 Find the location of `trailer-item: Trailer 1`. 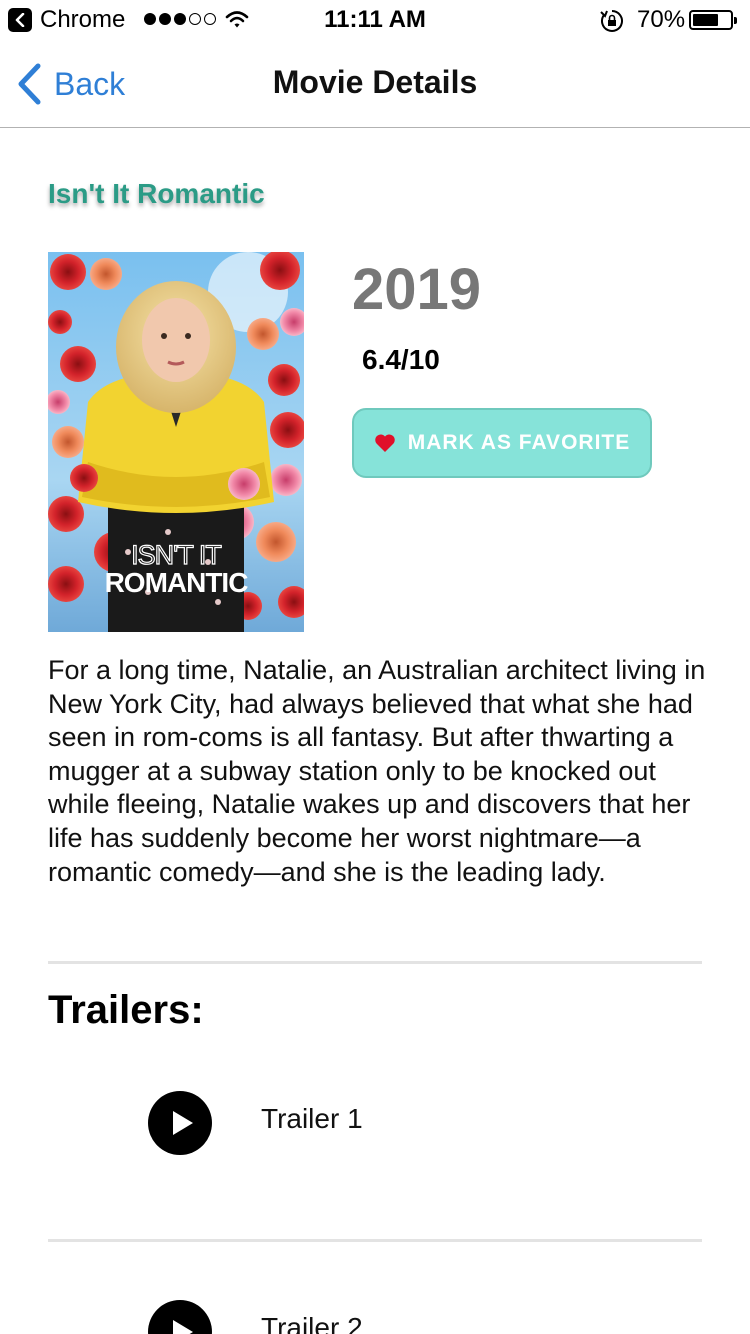

trailer-item: Trailer 1 is located at coordinates (255, 1123).